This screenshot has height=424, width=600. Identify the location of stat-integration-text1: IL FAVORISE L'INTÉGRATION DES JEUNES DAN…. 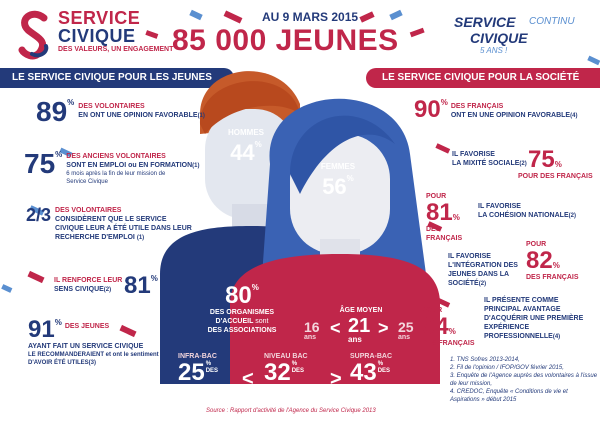
(486, 270).